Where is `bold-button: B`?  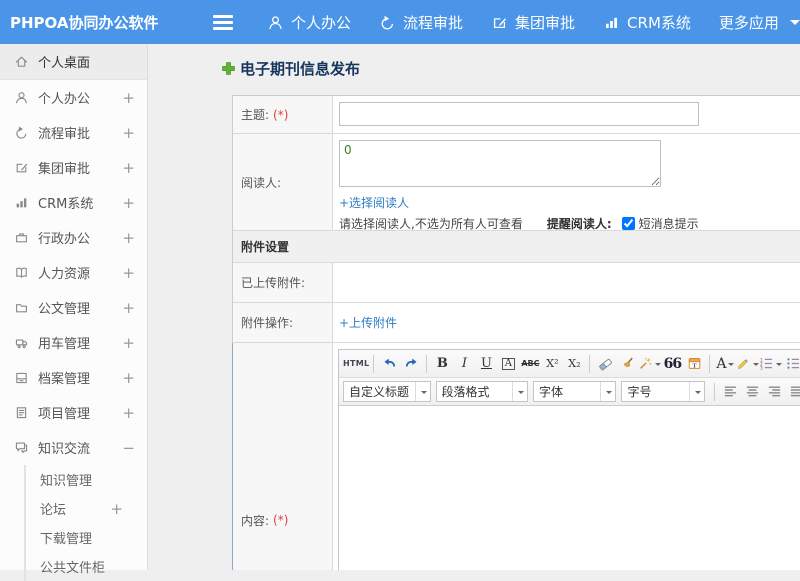
bold-button: B is located at coordinates (442, 364).